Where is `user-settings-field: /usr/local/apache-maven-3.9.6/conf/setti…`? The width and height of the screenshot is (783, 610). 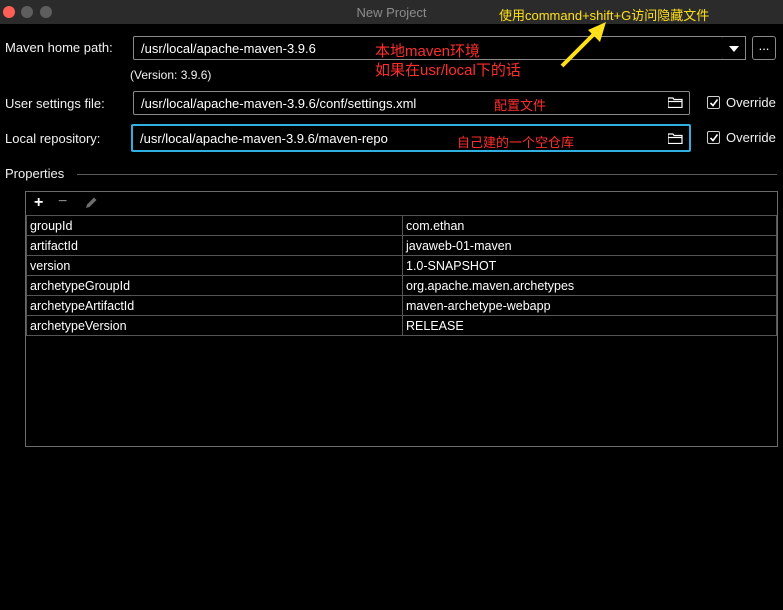
user-settings-field: /usr/local/apache-maven-3.9.6/conf/setti… is located at coordinates (411, 103).